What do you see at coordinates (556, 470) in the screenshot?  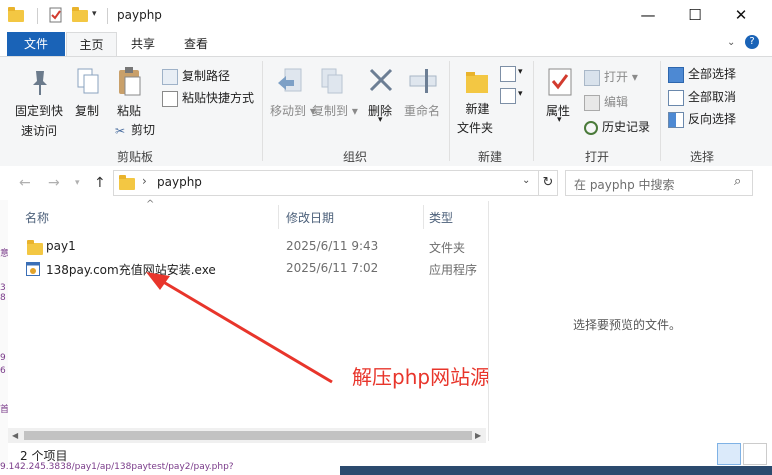 I see `taskbar-strip` at bounding box center [556, 470].